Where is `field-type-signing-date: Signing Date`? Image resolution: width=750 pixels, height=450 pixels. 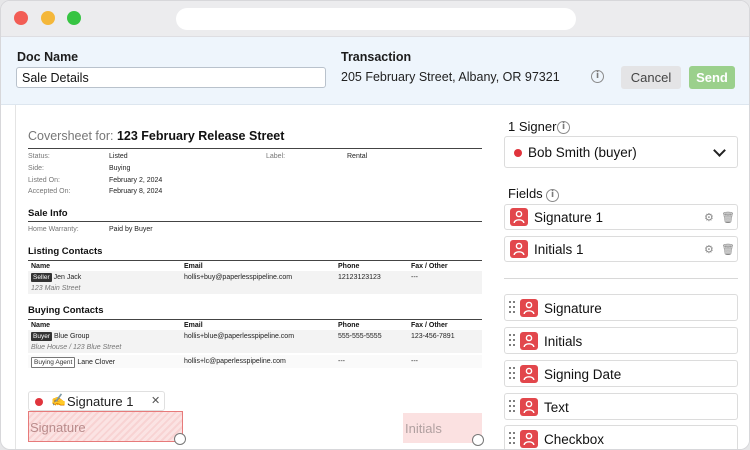
field-type-signing-date: Signing Date is located at coordinates (621, 373).